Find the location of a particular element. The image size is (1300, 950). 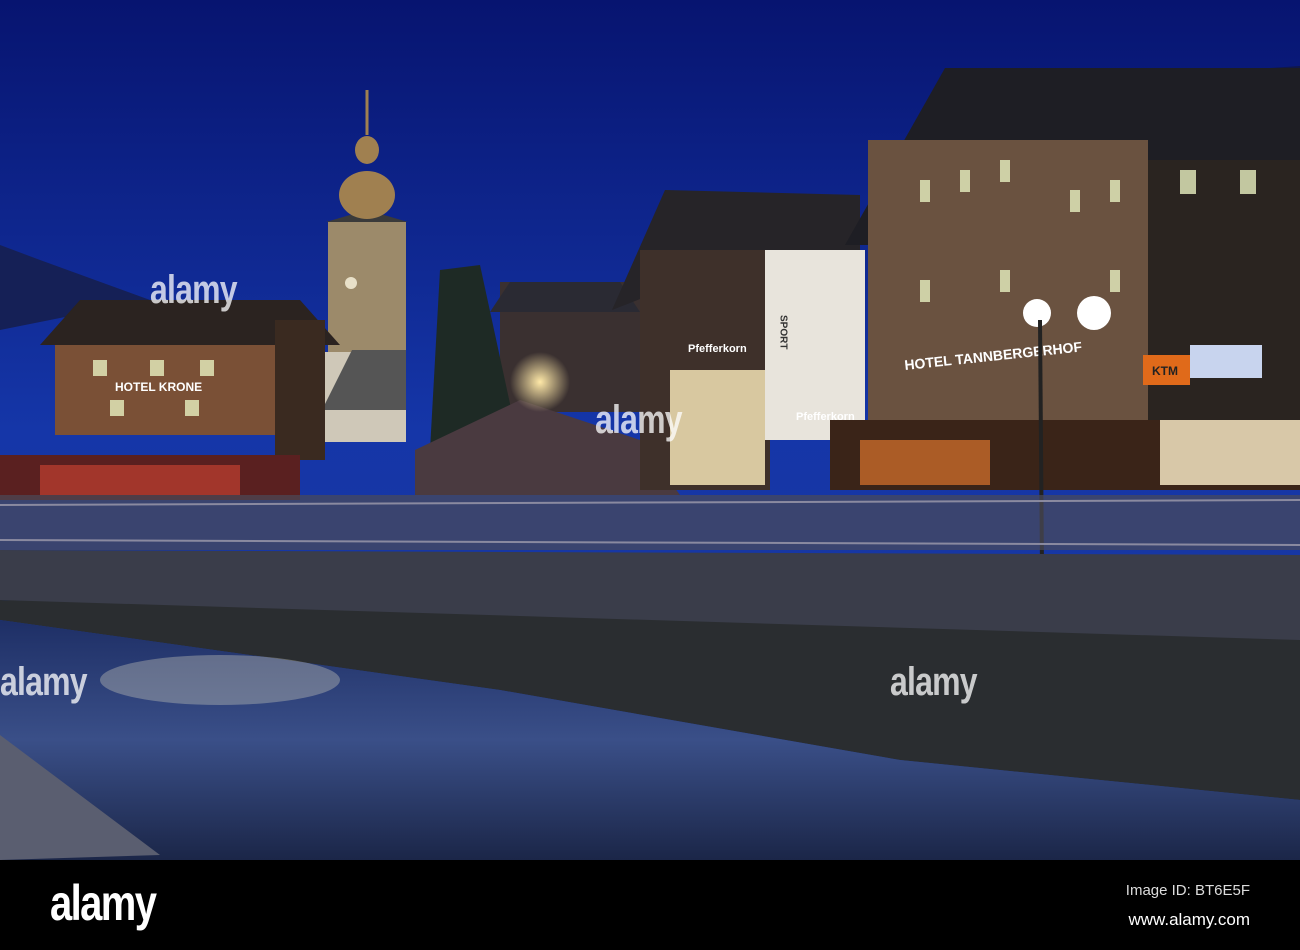

clock-face is located at coordinates (351, 283).